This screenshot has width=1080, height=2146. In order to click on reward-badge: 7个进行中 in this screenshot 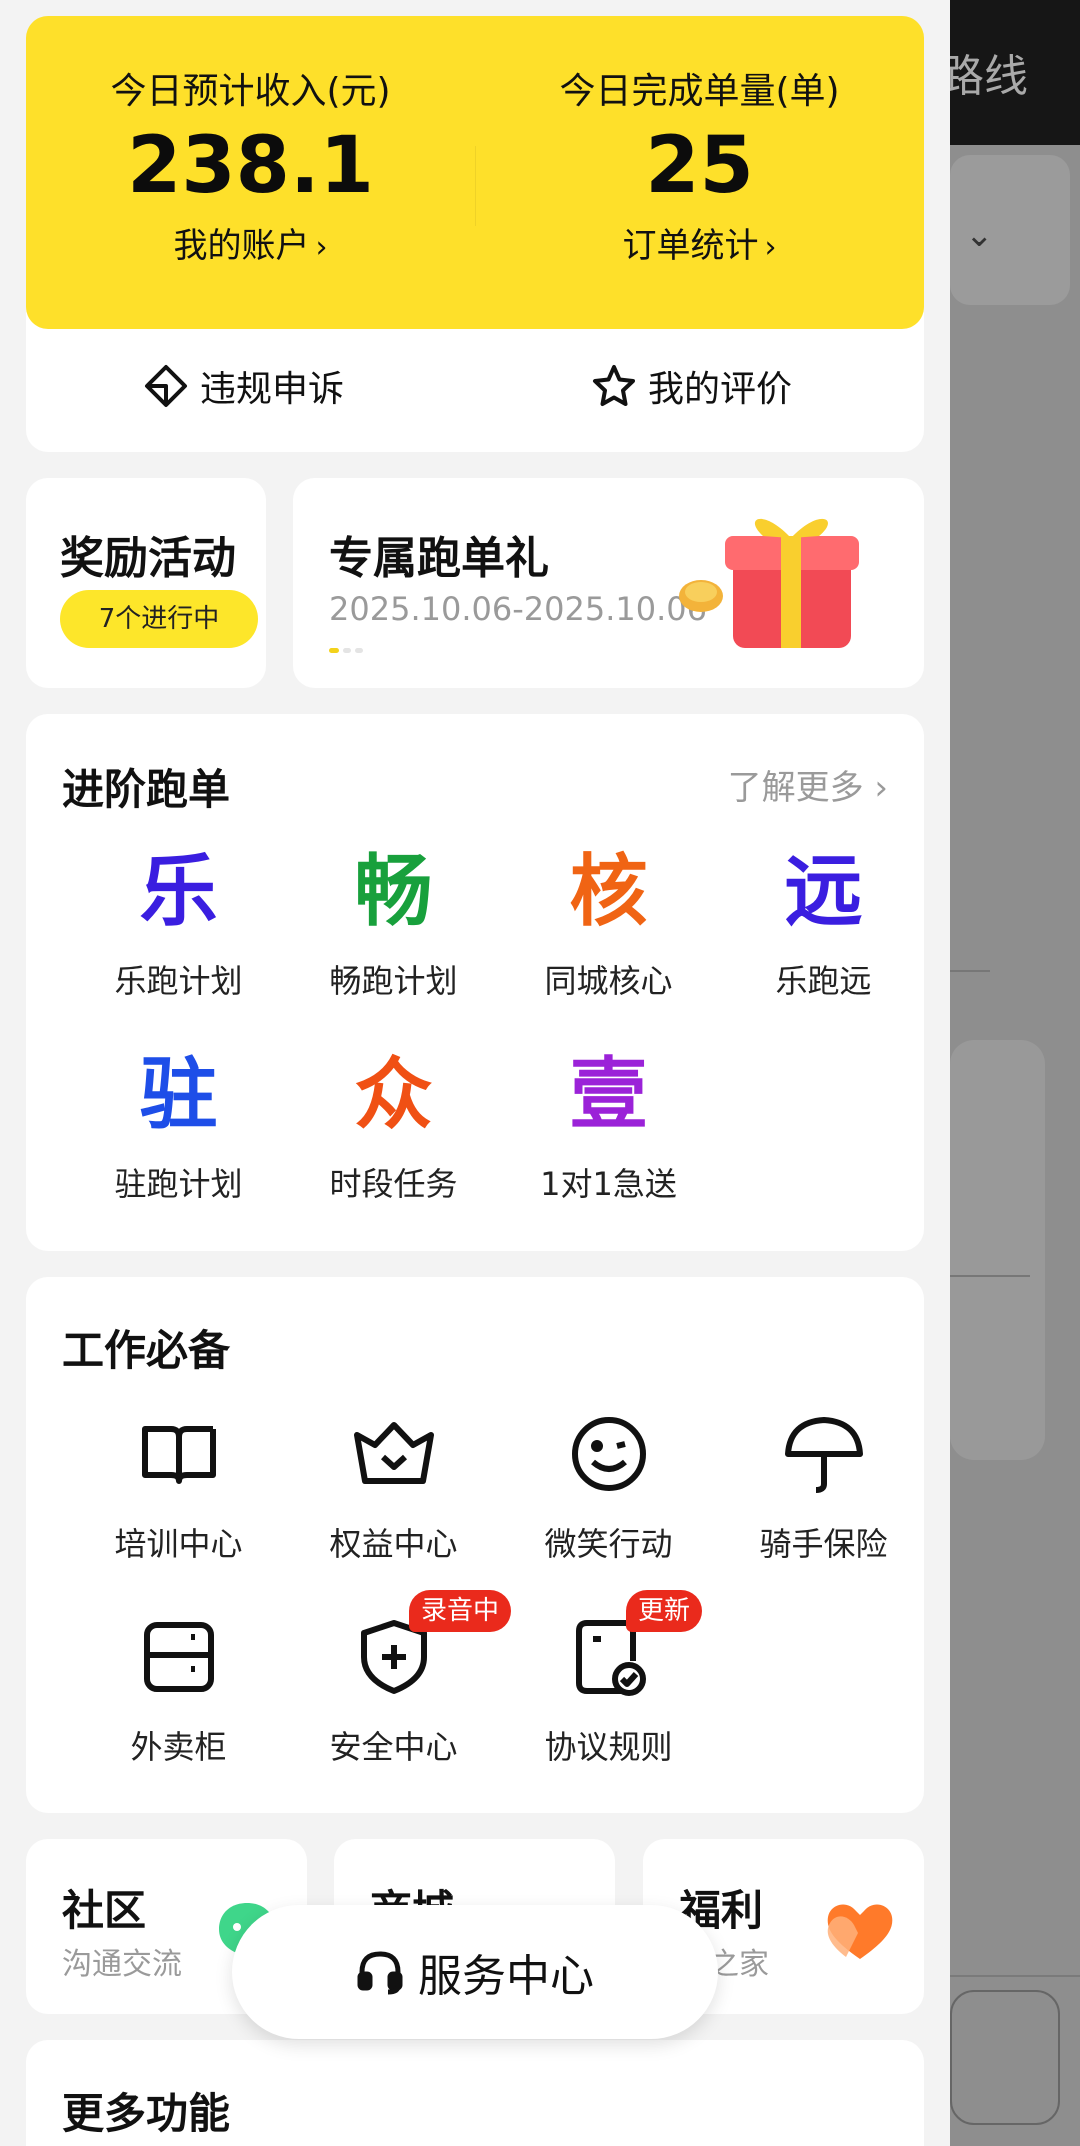, I will do `click(159, 619)`.